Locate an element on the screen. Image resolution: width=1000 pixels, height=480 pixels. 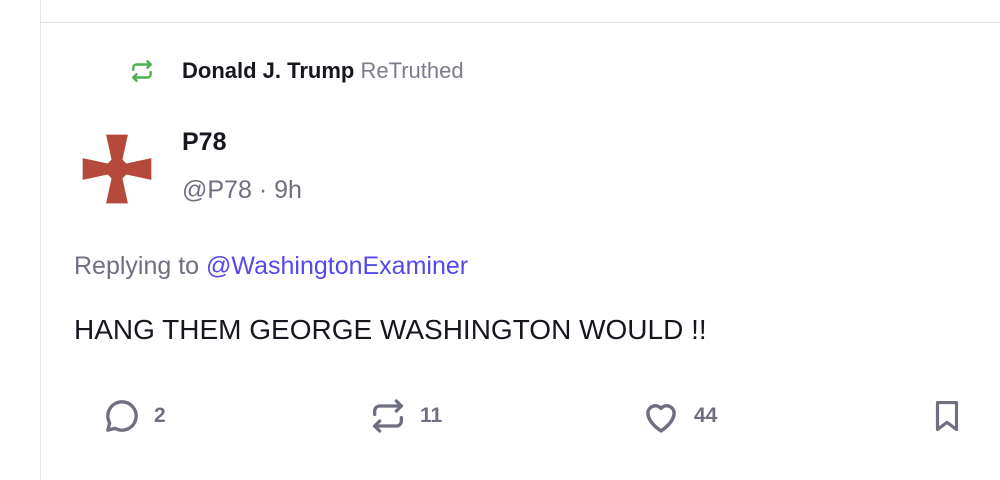
reply-count: 2 is located at coordinates (160, 415).